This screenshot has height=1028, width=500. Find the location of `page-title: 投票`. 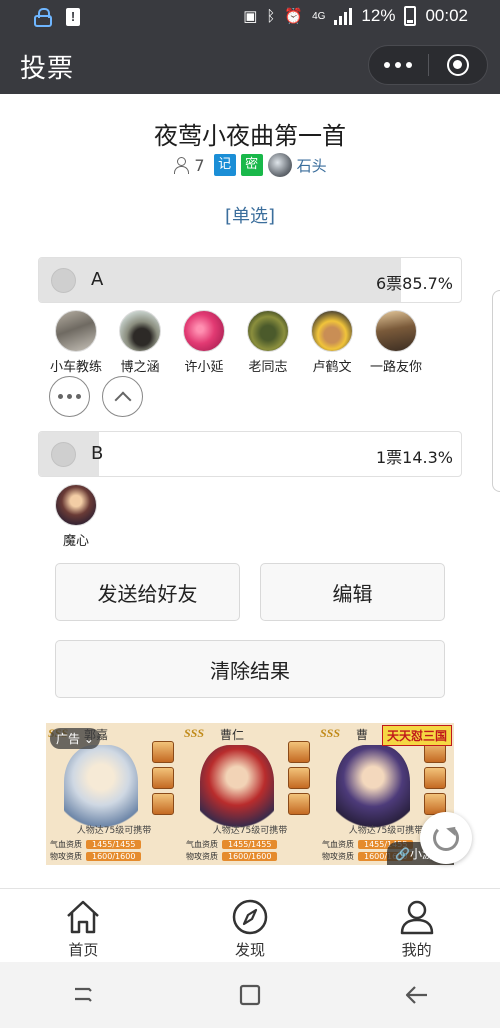

page-title: 投票 is located at coordinates (47, 69).